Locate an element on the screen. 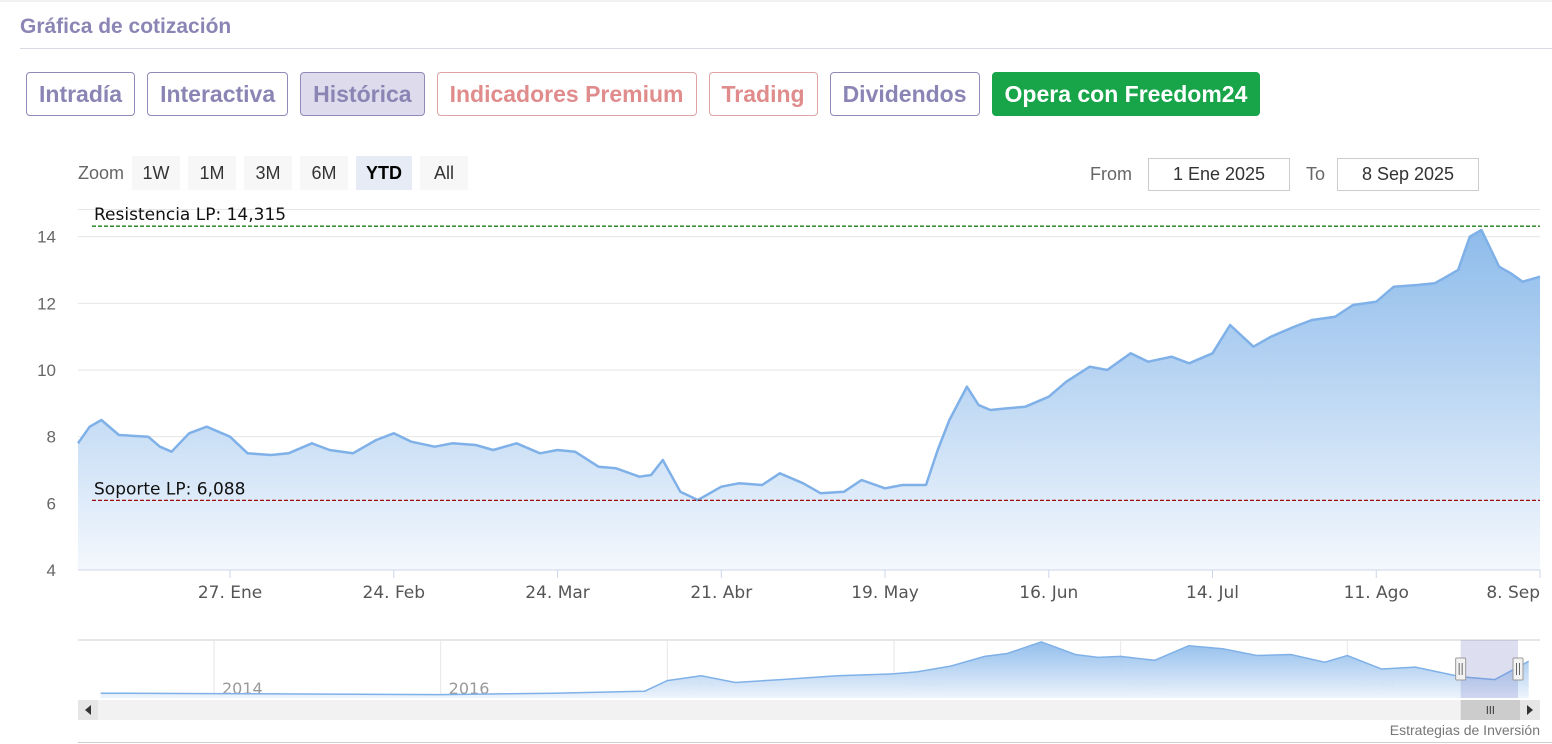 This screenshot has height=744, width=1552. x-tick-label: 24. Mar is located at coordinates (557, 593).